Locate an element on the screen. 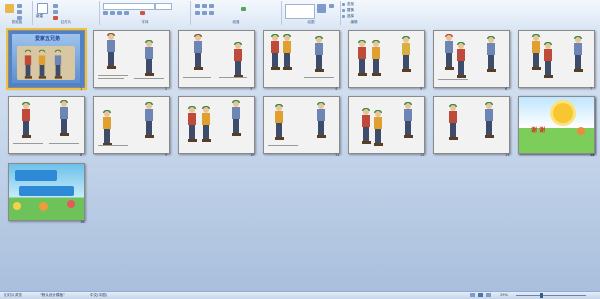  slide-number: 13 is located at coordinates (507, 155).